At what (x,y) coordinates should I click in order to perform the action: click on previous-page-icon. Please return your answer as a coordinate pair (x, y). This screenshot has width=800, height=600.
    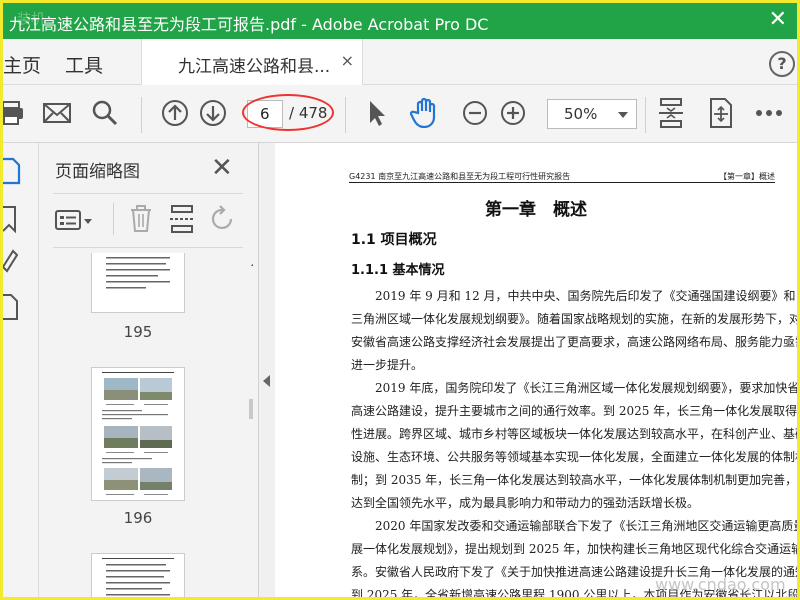
    Looking at the image, I should click on (175, 113).